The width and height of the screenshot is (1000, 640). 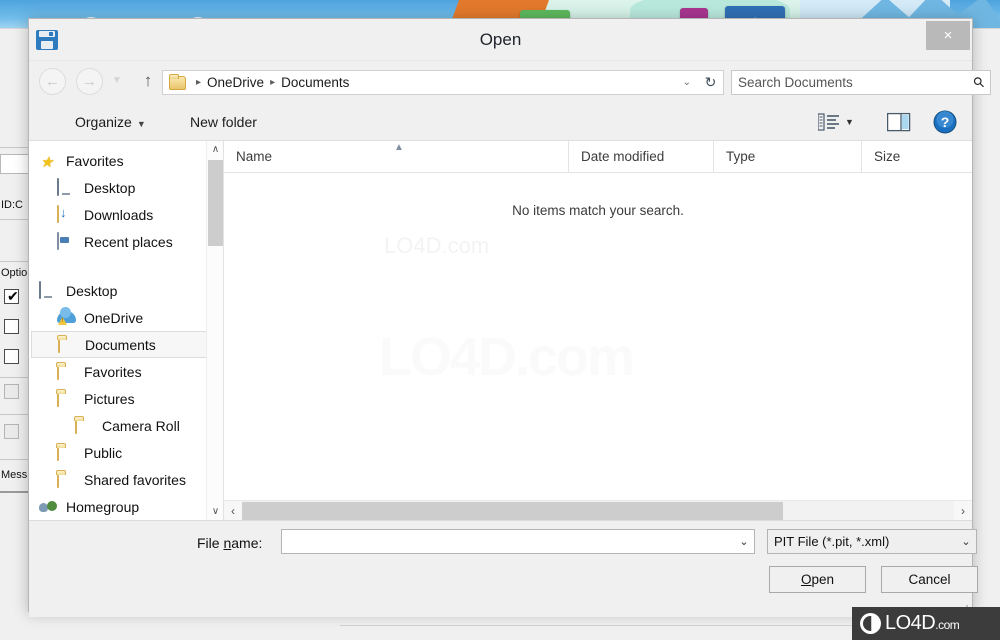 What do you see at coordinates (948, 35) in the screenshot?
I see `close-button: ×` at bounding box center [948, 35].